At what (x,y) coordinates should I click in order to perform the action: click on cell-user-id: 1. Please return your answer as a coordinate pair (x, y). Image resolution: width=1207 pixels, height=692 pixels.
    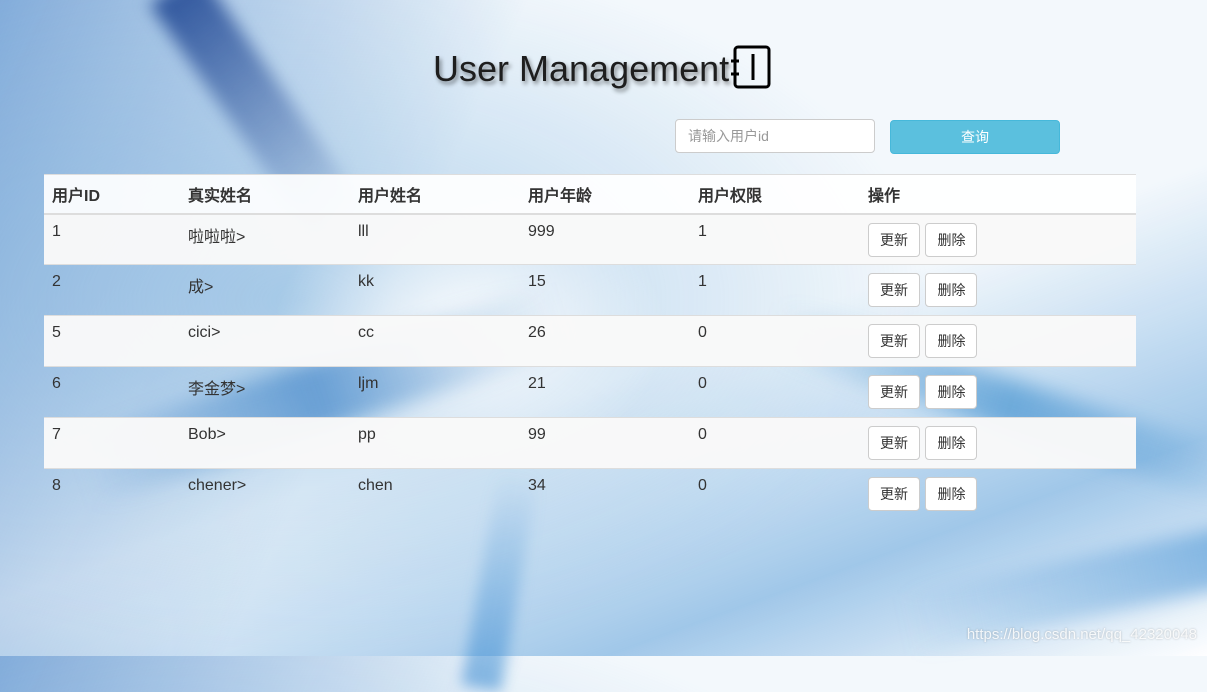
    Looking at the image, I should click on (112, 239).